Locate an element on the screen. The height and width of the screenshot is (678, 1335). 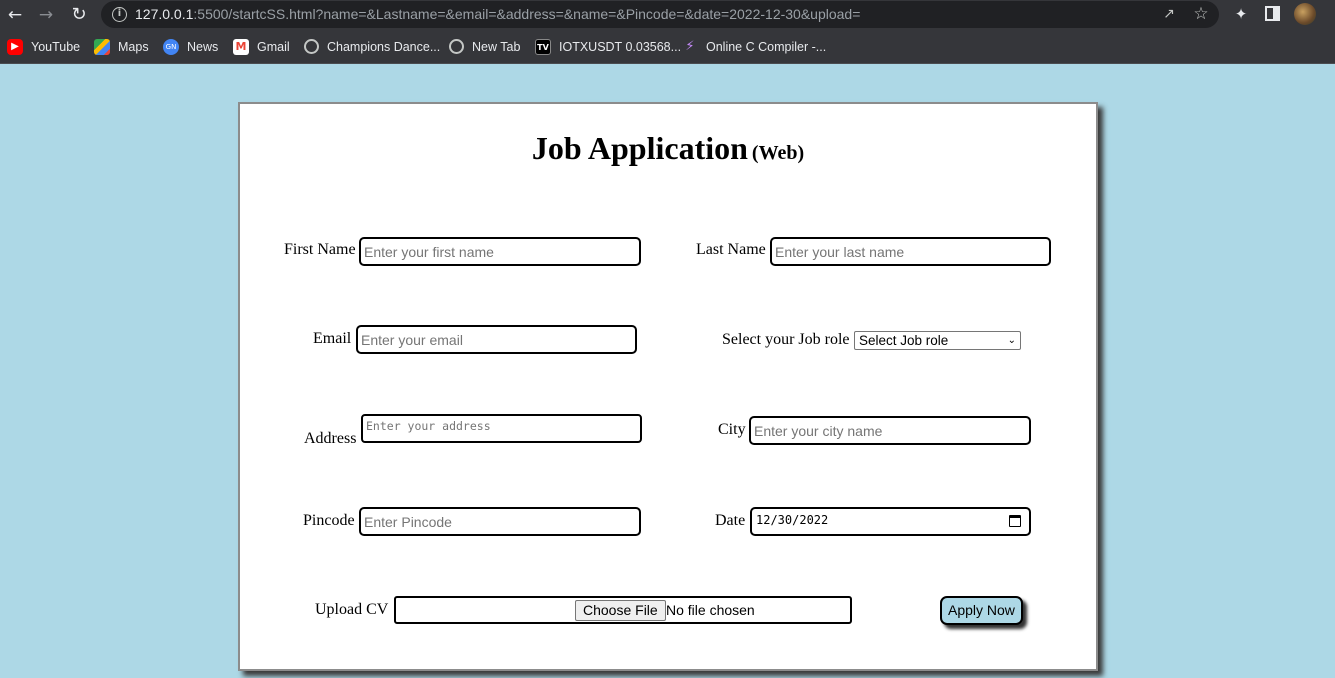
address-label: Address is located at coordinates (330, 438).